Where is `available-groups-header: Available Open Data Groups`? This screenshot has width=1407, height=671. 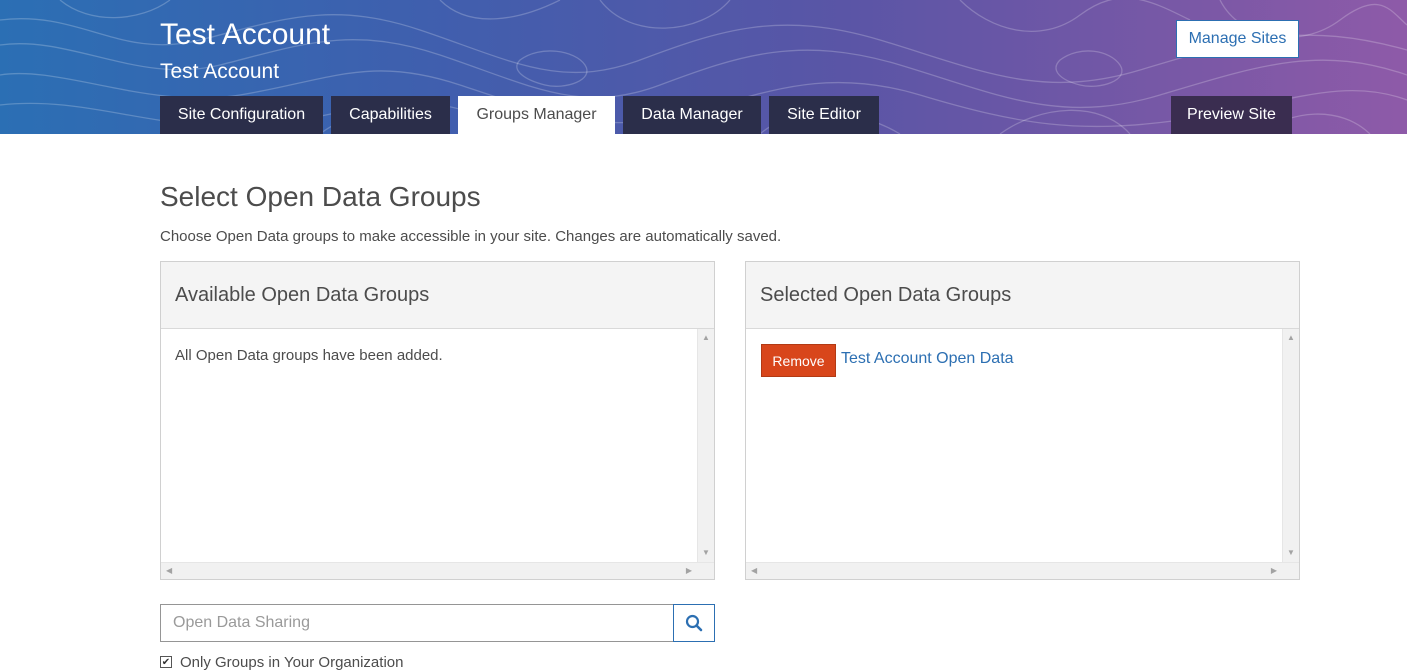 available-groups-header: Available Open Data Groups is located at coordinates (437, 295).